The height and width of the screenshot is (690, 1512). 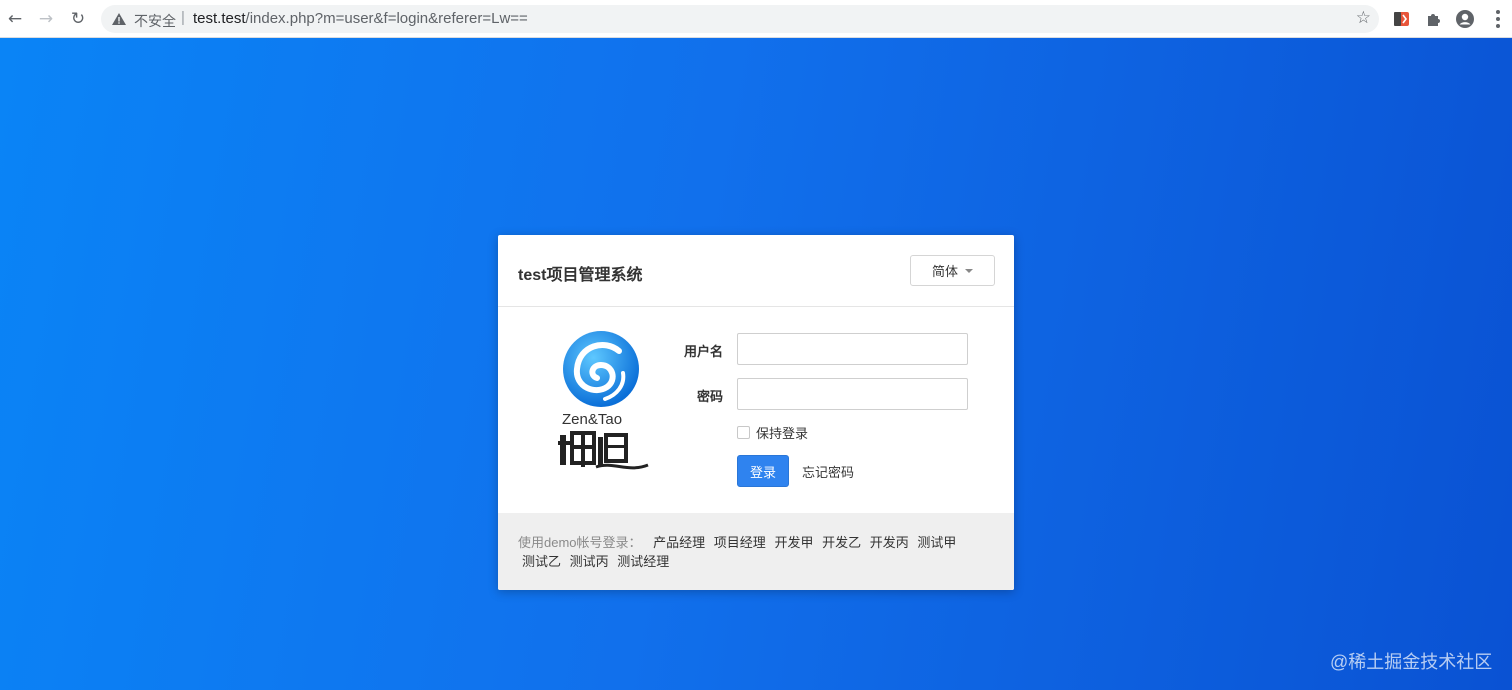 What do you see at coordinates (793, 542) in the screenshot?
I see `demo-account-link: 开发甲` at bounding box center [793, 542].